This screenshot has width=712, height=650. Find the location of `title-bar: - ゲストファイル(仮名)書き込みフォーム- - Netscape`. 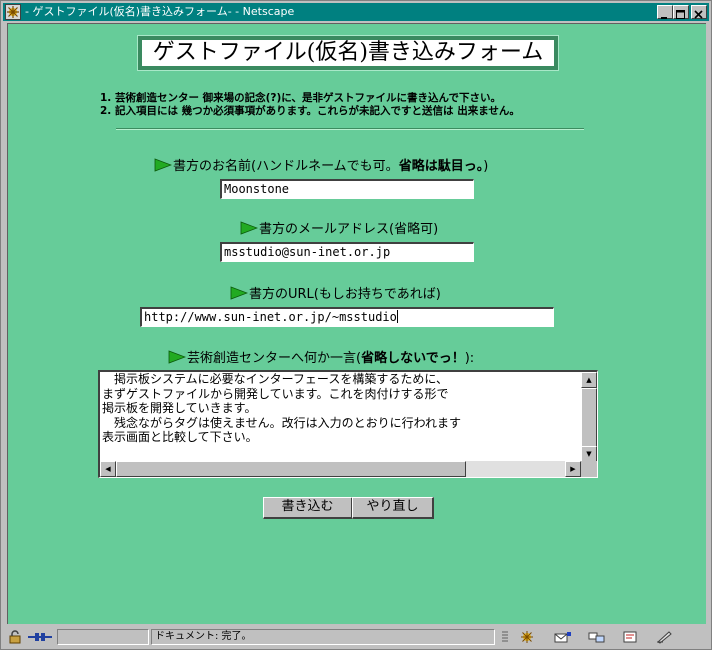

title-bar: - ゲストファイル(仮名)書き込みフォーム- - Netscape is located at coordinates (356, 12).